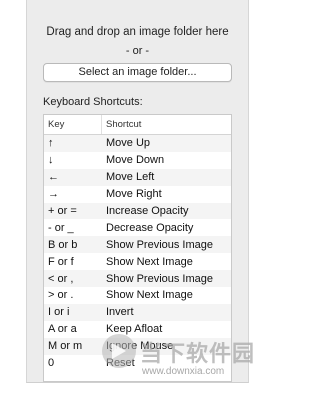  I want to click on watermark-url: www.downxia.com, so click(183, 371).